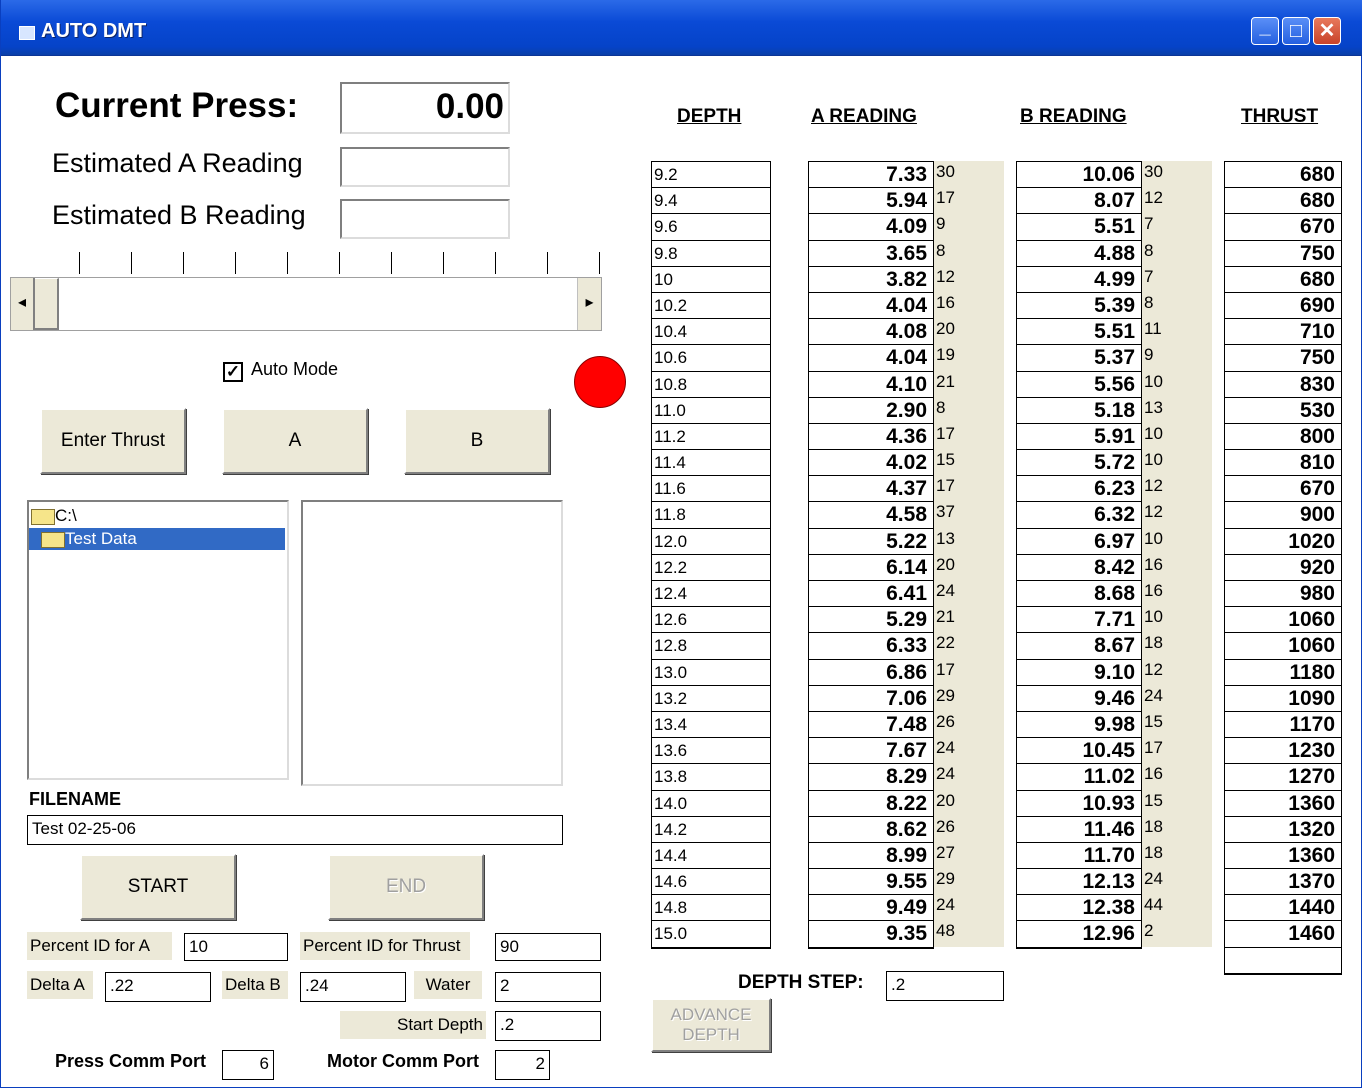 This screenshot has height=1088, width=1362. Describe the element at coordinates (1079, 411) in the screenshot. I see `b-reading-cell: 5.18` at that location.